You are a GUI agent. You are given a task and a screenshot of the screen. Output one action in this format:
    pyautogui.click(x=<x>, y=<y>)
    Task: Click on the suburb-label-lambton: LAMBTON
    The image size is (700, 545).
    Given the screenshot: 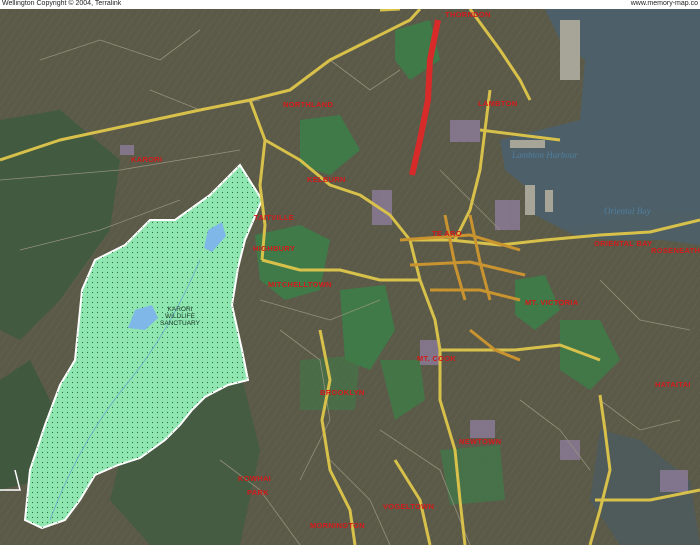 What is the action you would take?
    pyautogui.click(x=498, y=103)
    